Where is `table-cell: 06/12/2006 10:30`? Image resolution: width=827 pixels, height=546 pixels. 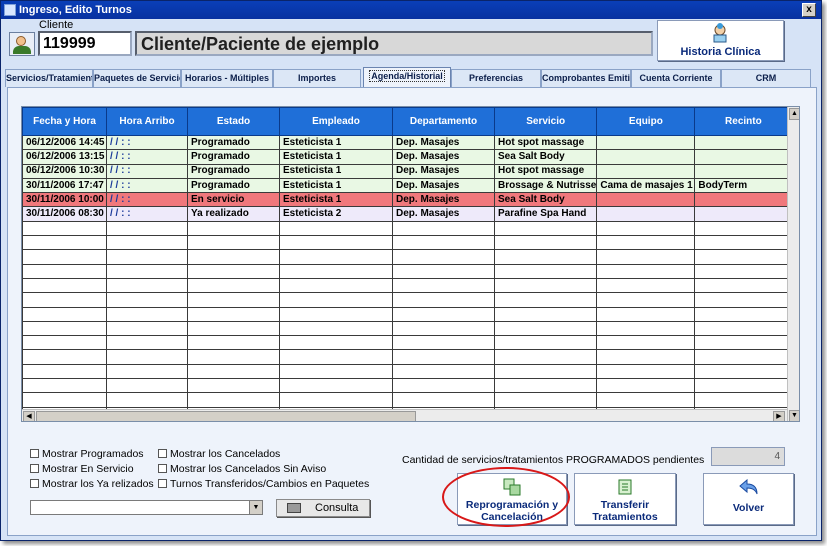 table-cell: 06/12/2006 10:30 is located at coordinates (64, 171).